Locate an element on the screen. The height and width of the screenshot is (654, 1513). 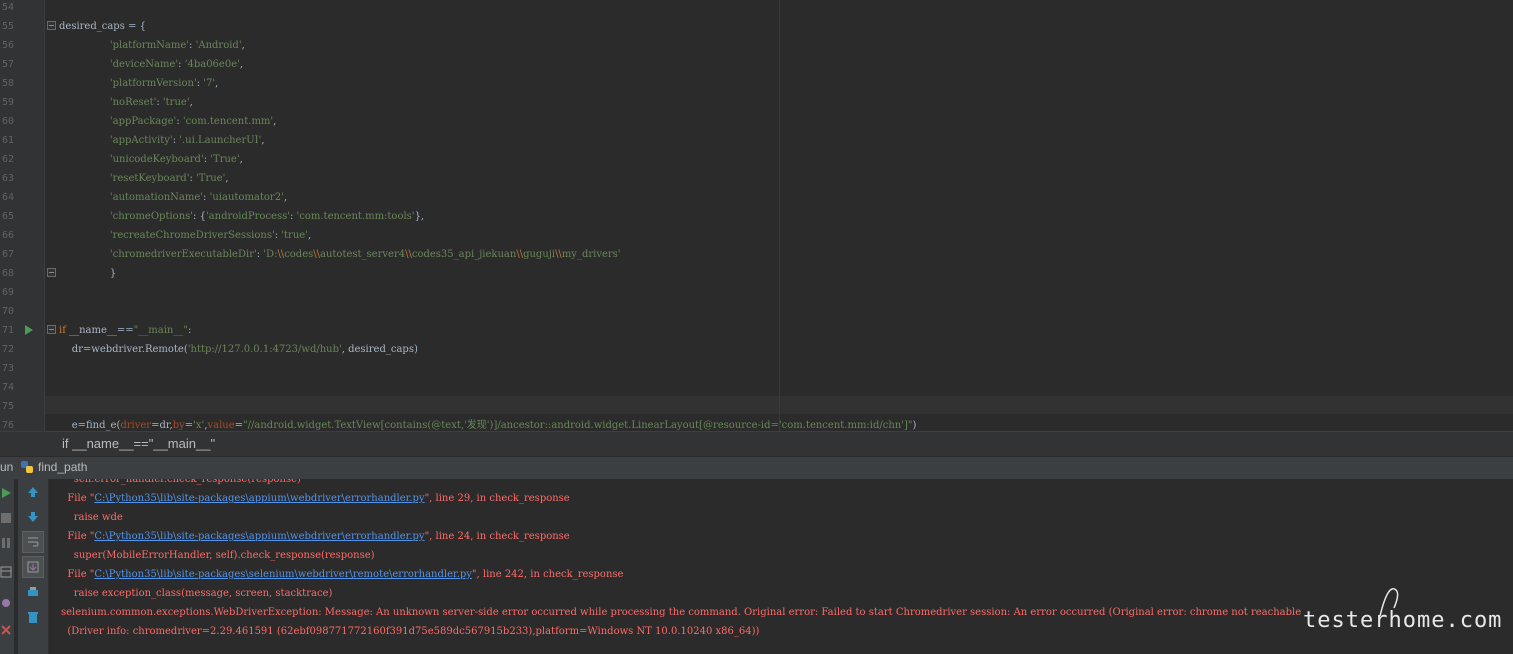
run-panel-header: un find_path is located at coordinates (756, 468).